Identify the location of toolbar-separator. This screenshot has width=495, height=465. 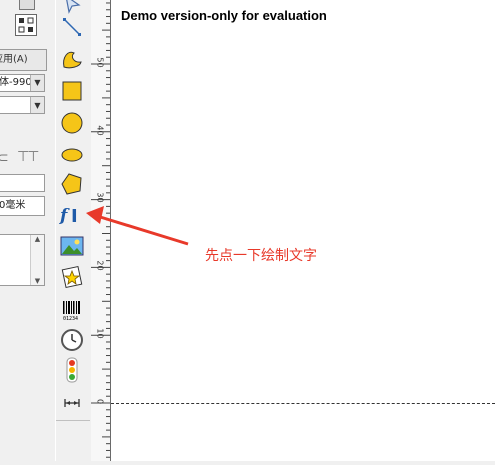
(73, 420).